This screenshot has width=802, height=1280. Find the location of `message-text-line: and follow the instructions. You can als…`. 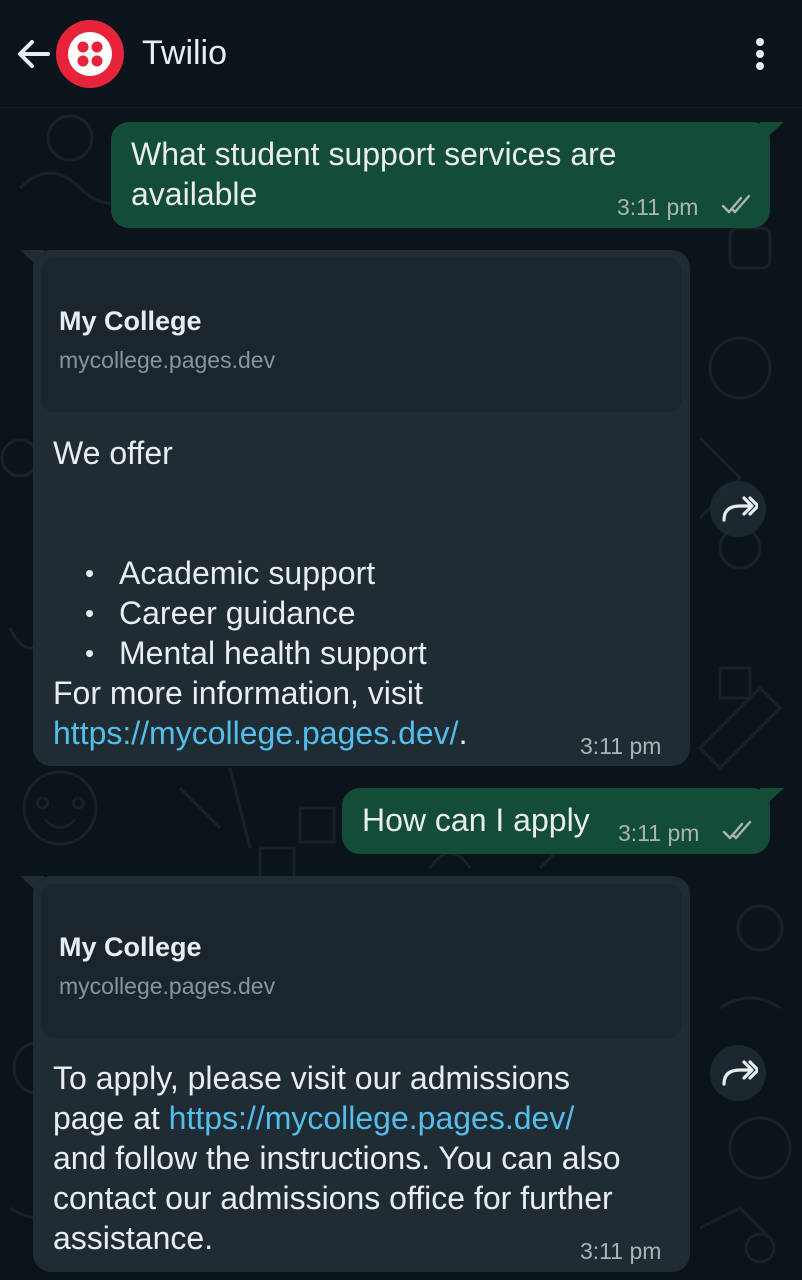

message-text-line: and follow the instructions. You can als… is located at coordinates (337, 1158).